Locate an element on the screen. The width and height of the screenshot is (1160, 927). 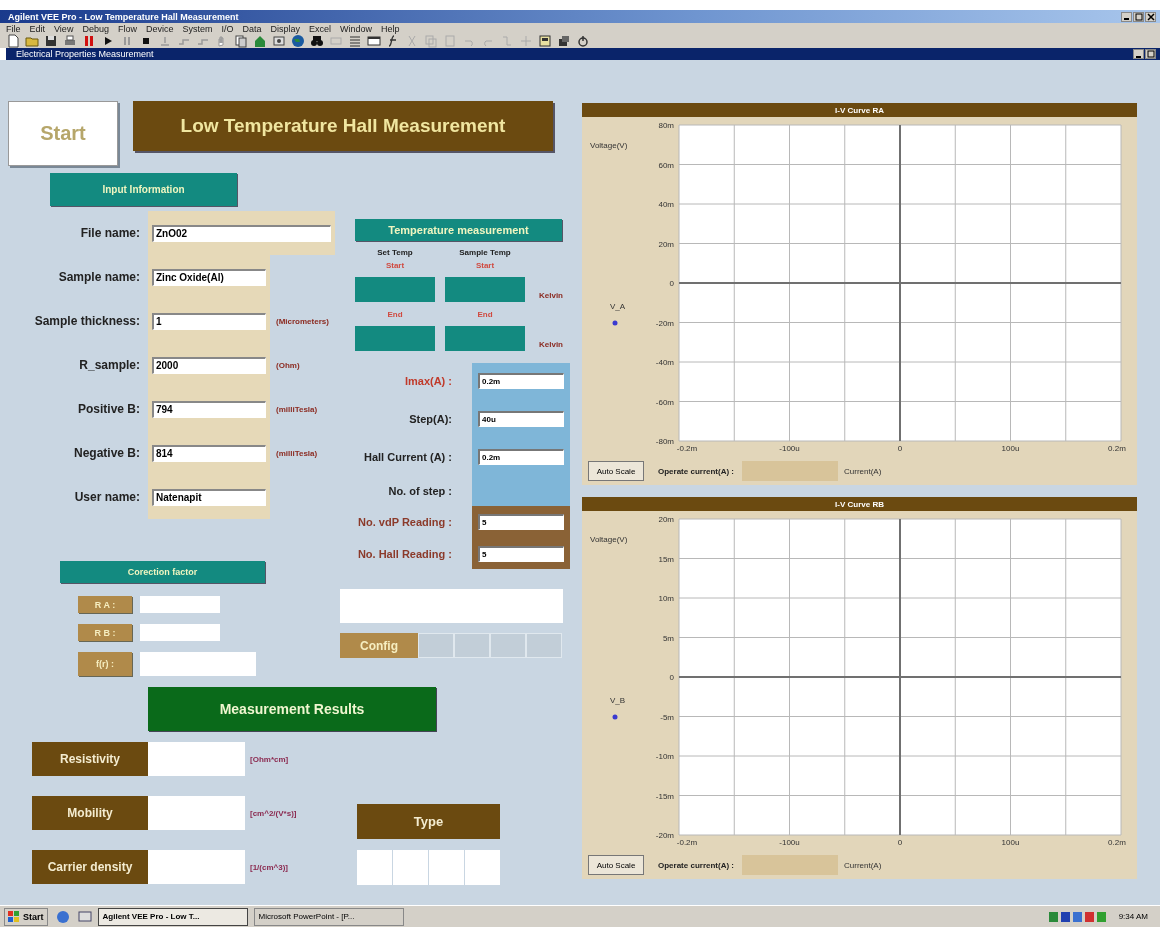
field-label: Negative B: is located at coordinates (106, 453).